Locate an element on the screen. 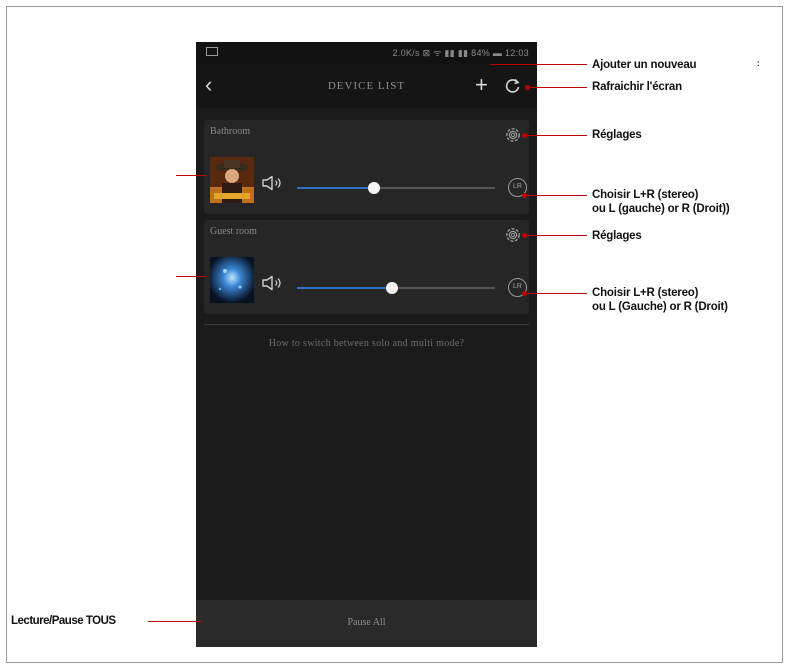 This screenshot has width=791, height=671. add-device-plus-icon: + is located at coordinates (481, 85).